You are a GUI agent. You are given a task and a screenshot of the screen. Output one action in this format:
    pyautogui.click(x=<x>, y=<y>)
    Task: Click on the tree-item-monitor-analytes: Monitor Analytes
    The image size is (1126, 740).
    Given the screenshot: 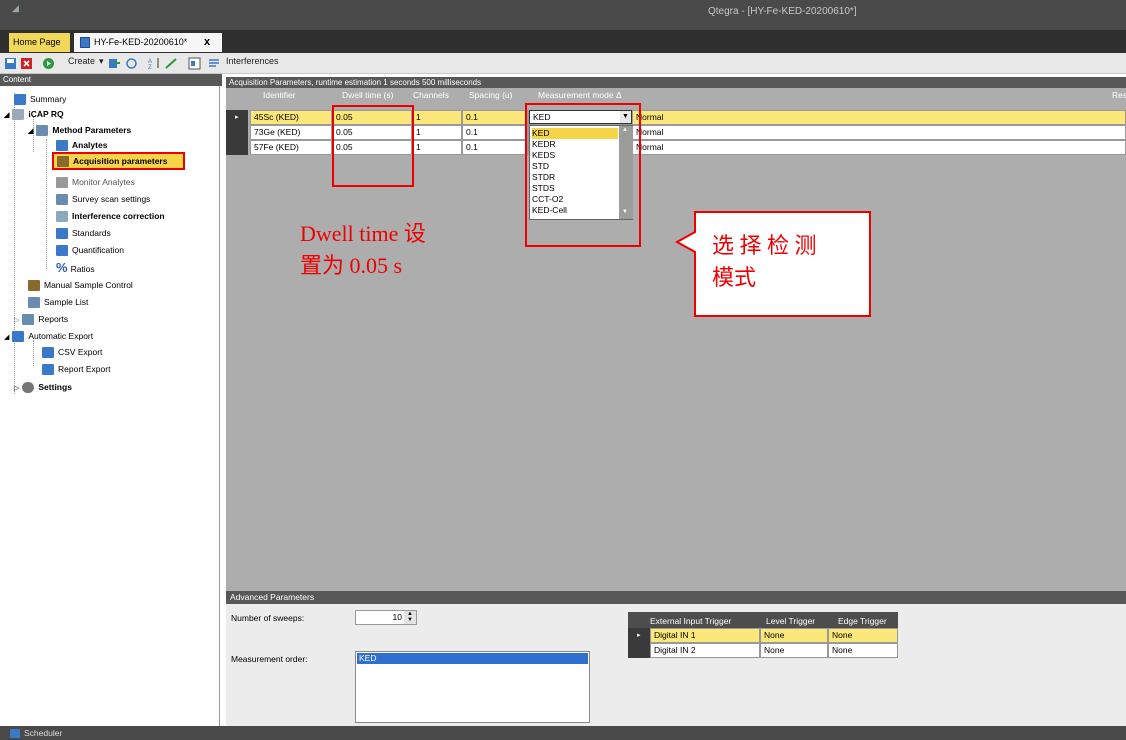 What is the action you would take?
    pyautogui.click(x=95, y=182)
    